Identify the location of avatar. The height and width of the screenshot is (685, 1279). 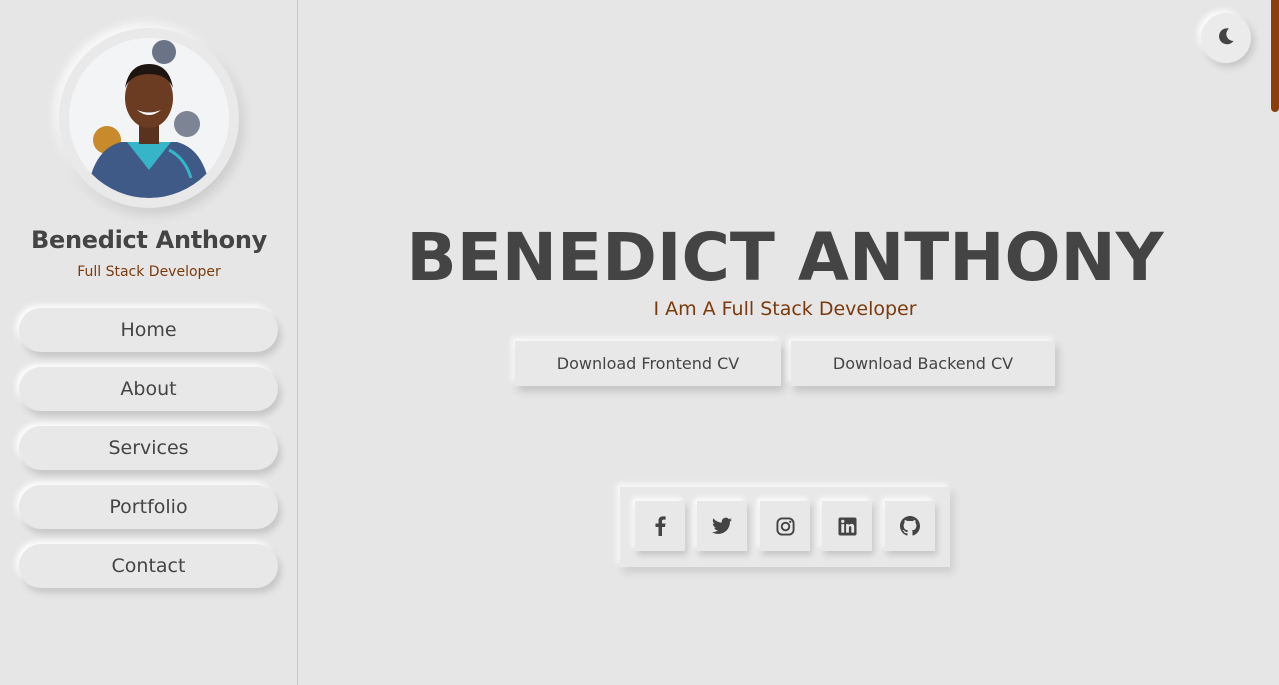
(149, 118).